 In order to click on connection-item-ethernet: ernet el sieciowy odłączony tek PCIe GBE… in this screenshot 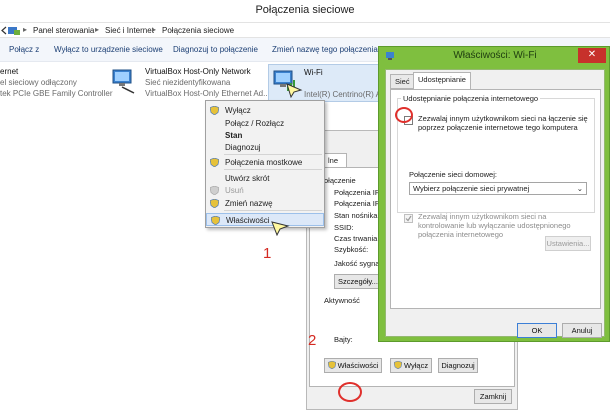, I will do `click(56, 83)`.